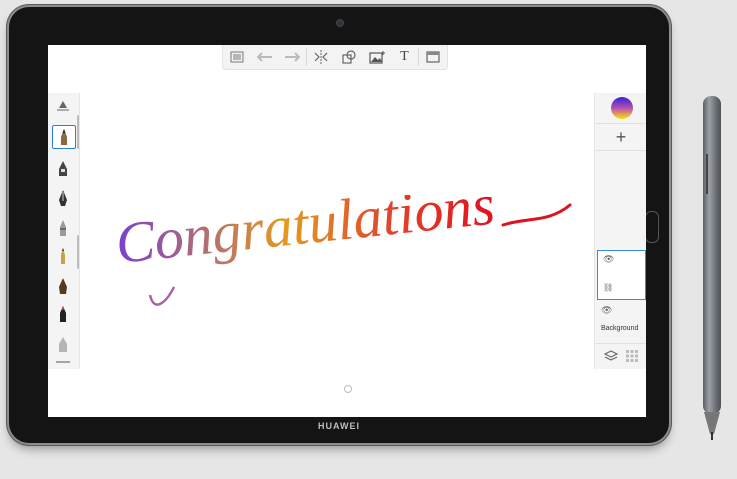 The image size is (737, 479). I want to click on brush-calligraphy, so click(63, 256).